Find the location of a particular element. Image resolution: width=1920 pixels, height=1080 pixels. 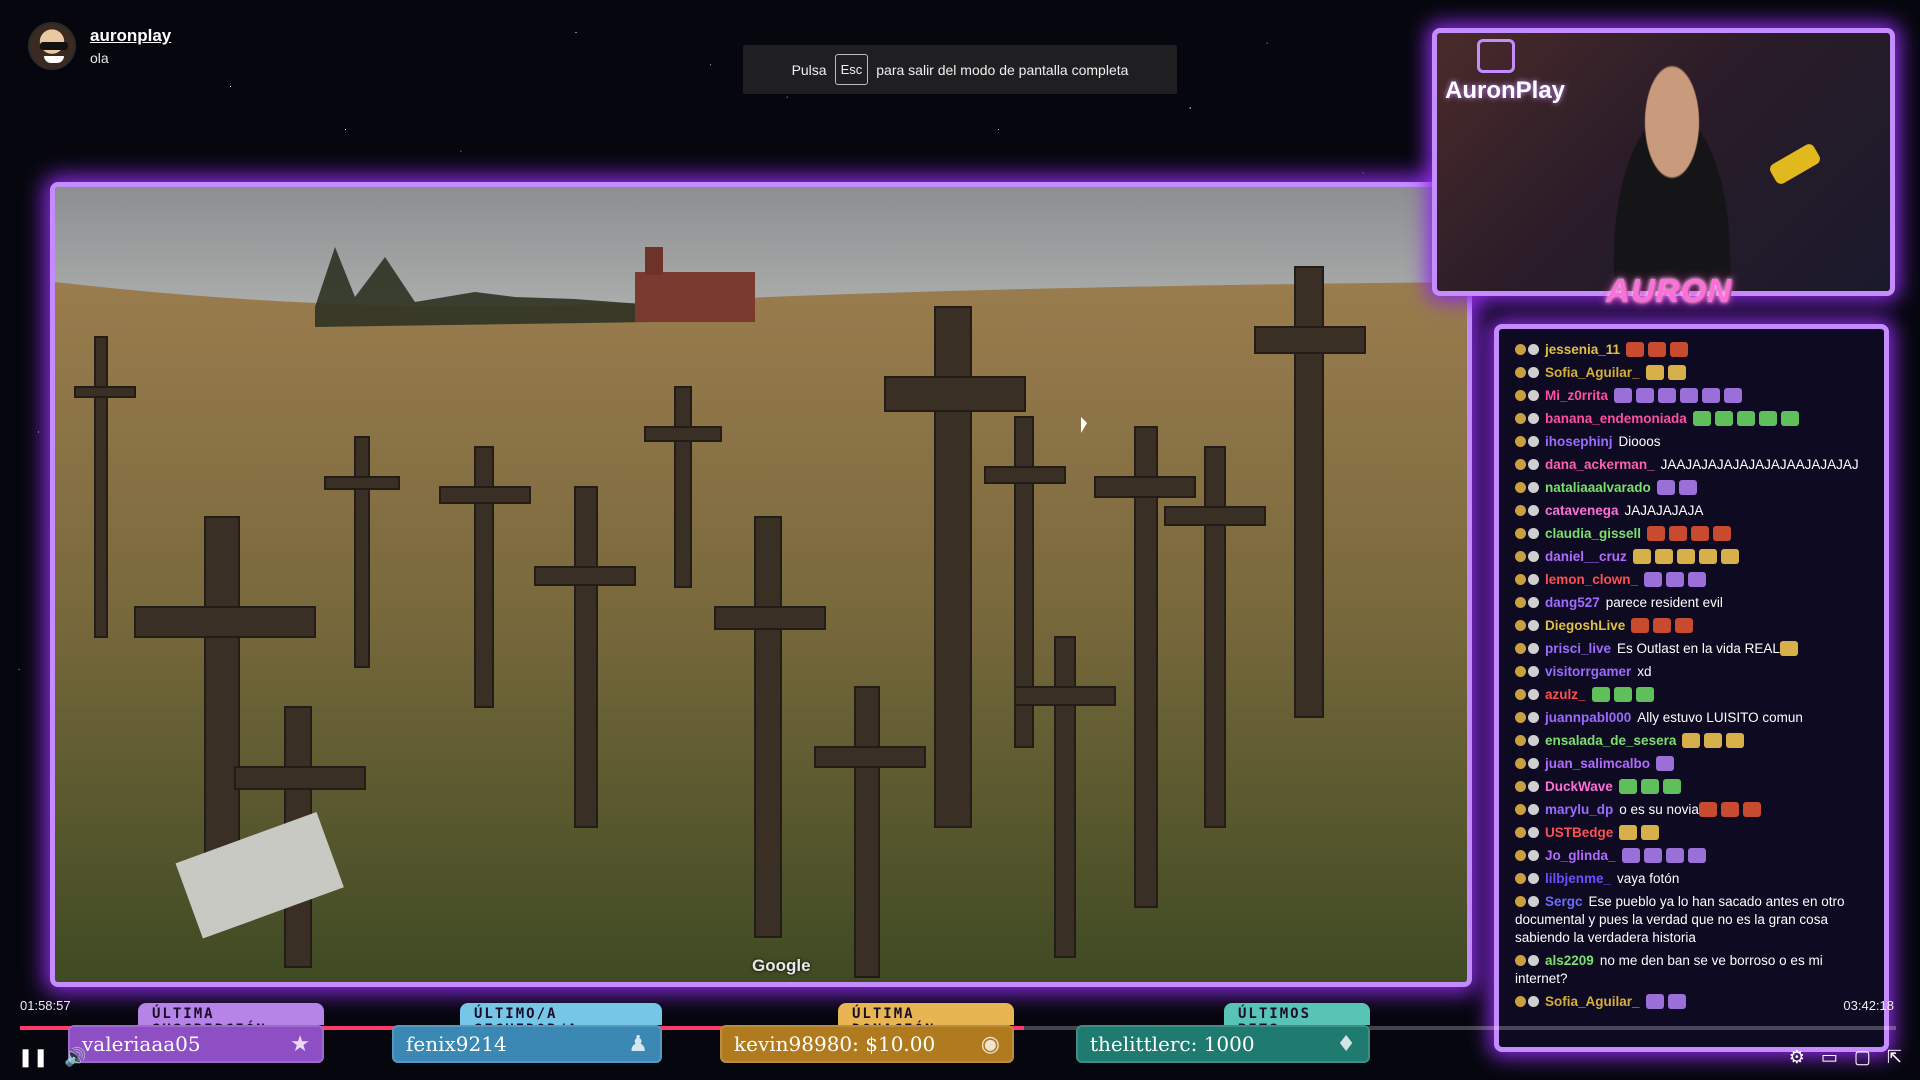

mouse-cursor-icon is located at coordinates (1084, 425).